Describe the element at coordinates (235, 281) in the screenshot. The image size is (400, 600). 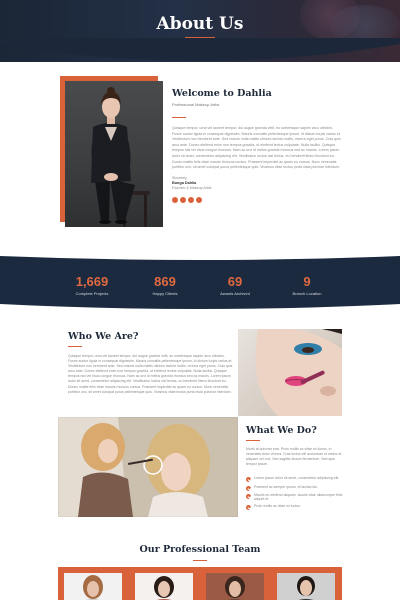
I see `stat-value: 69` at that location.